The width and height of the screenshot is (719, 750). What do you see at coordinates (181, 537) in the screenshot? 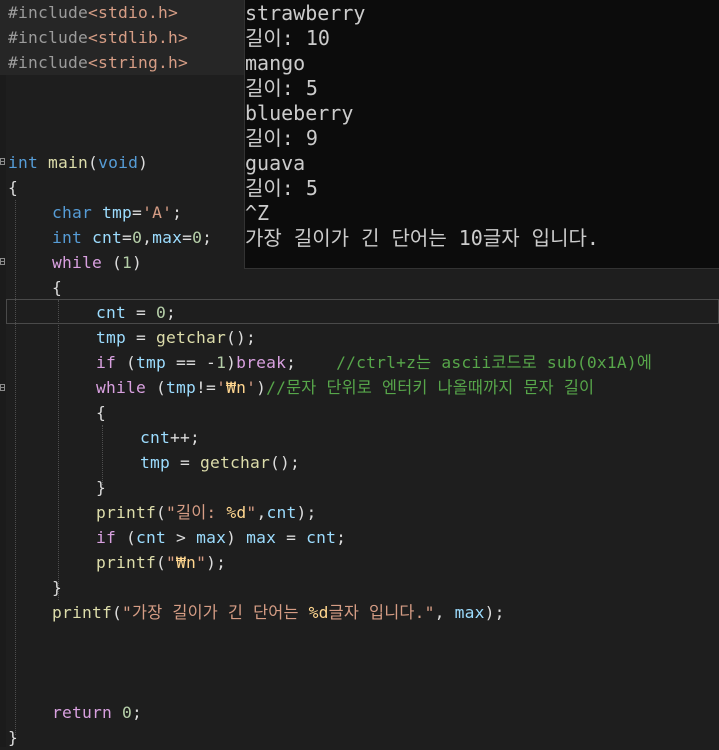
I see `code-token: >` at bounding box center [181, 537].